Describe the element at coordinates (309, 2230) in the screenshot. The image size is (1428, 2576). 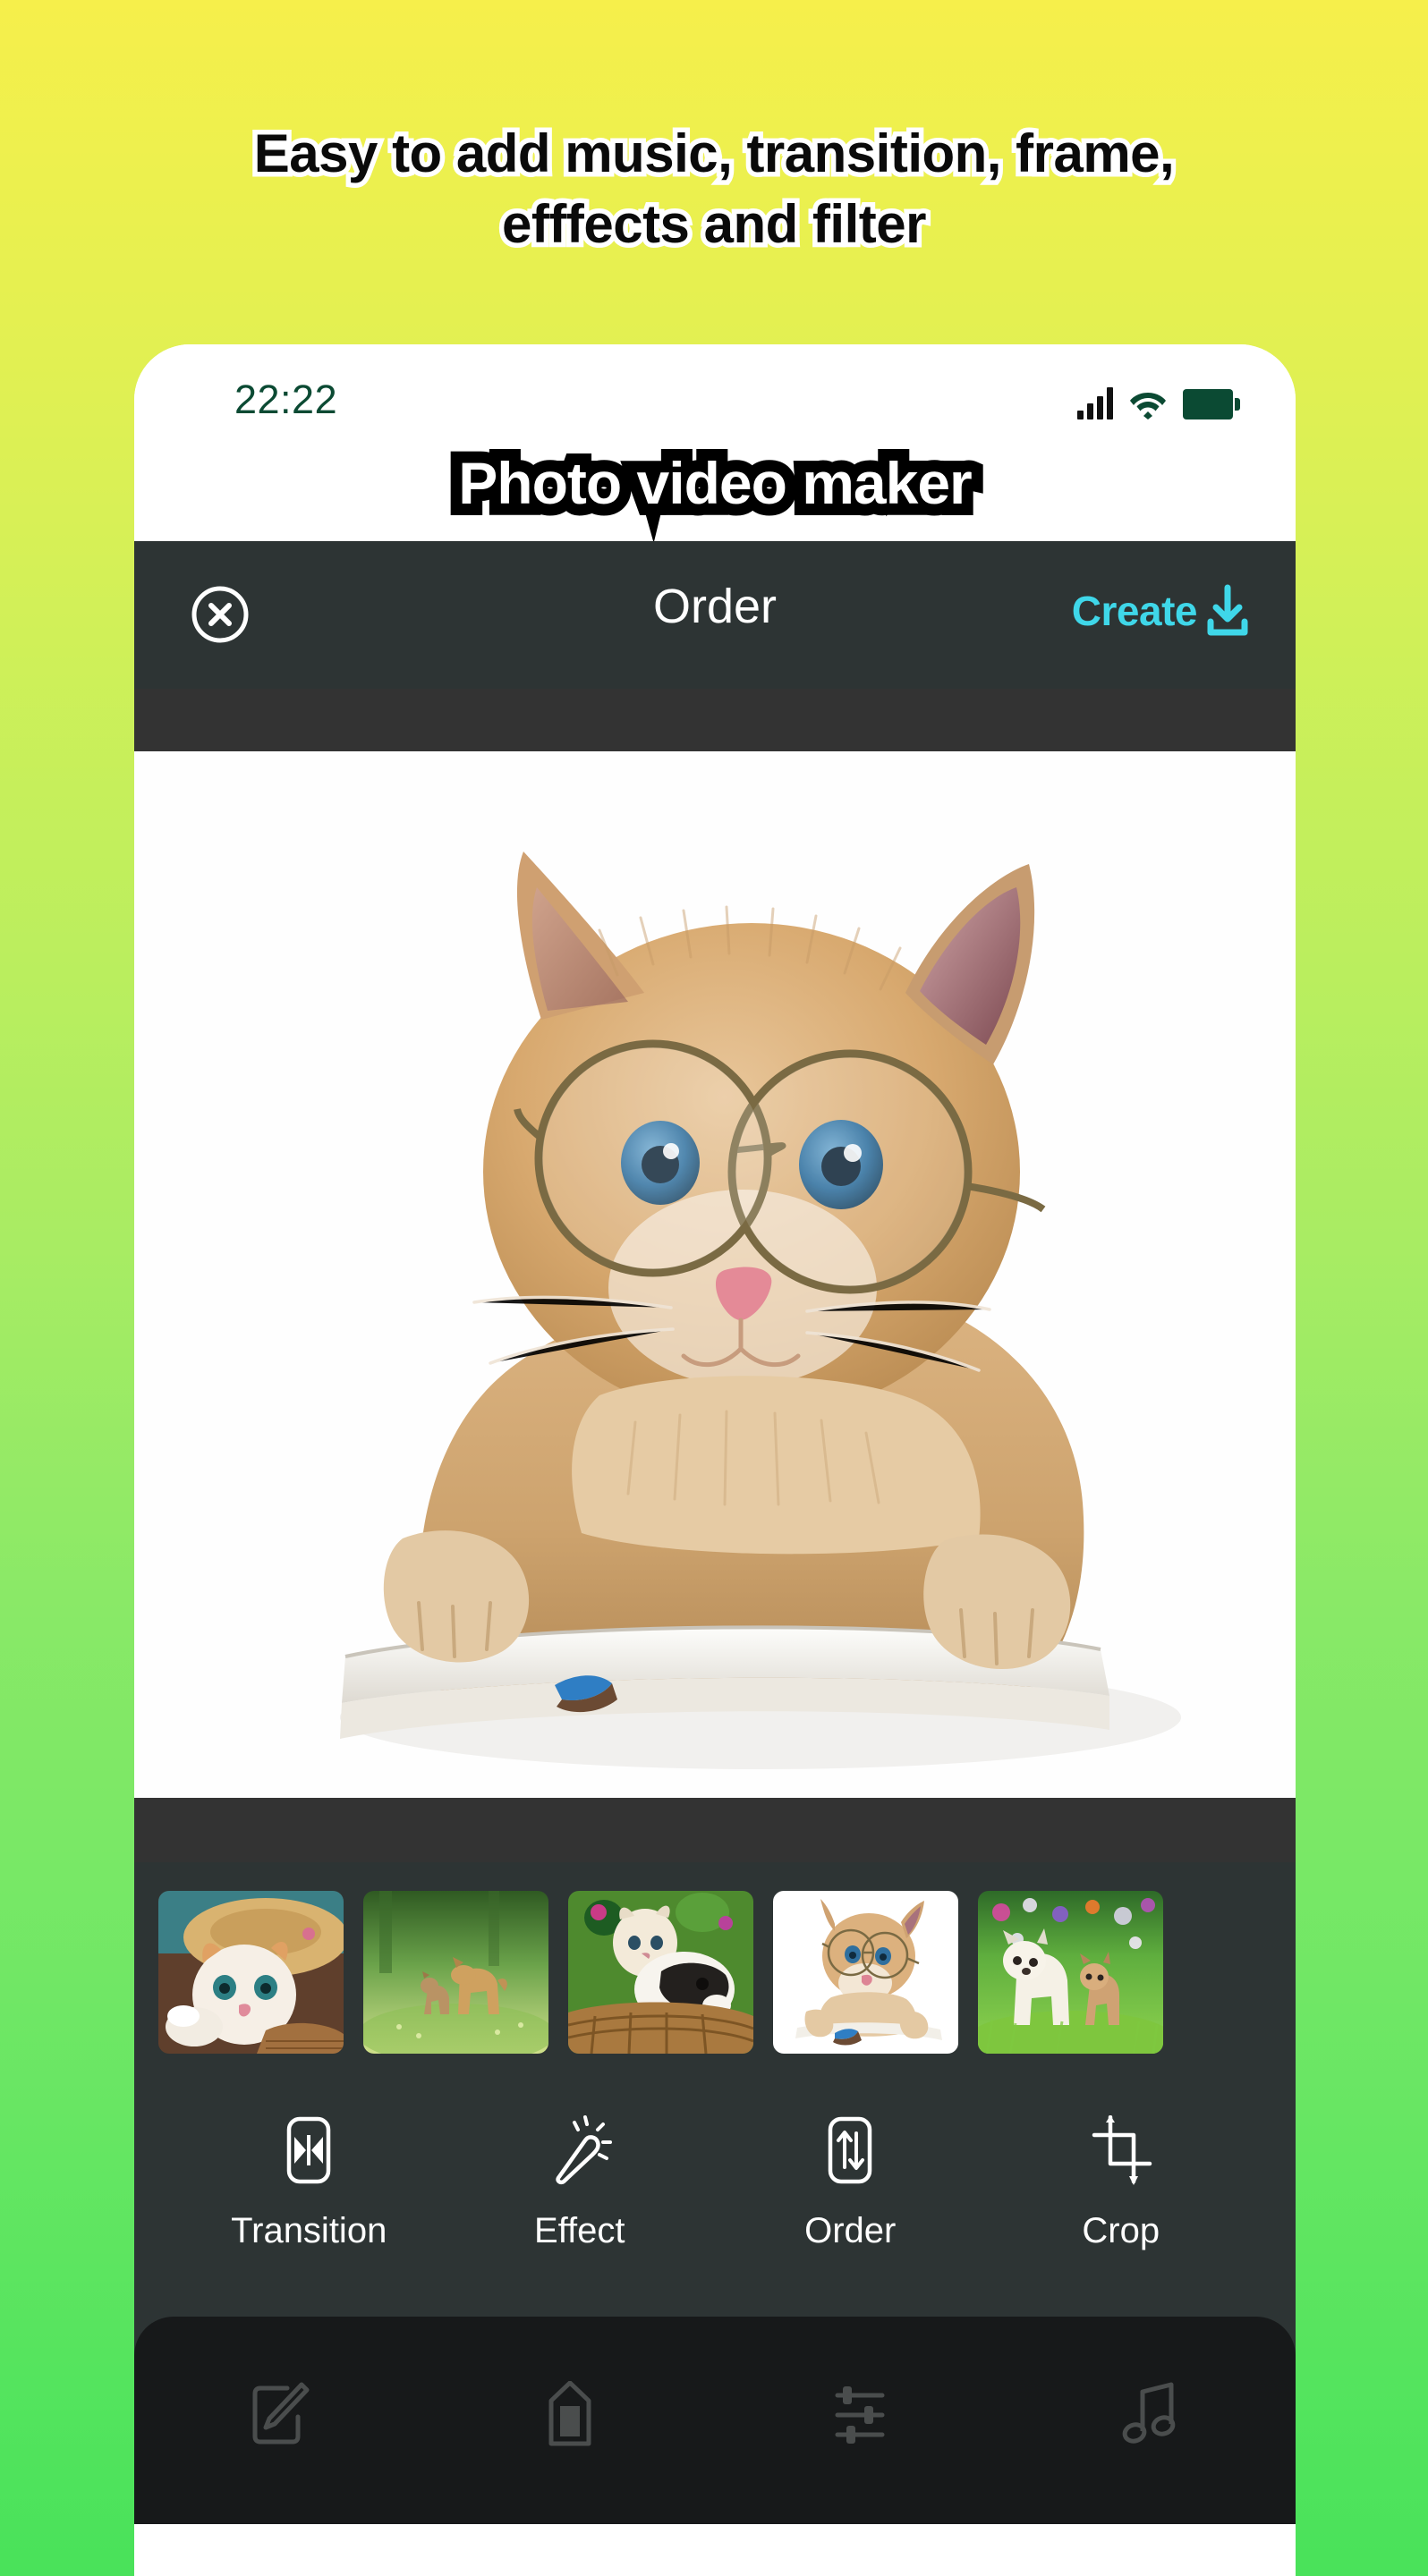
I see `tool-transition-label: Transition` at that location.